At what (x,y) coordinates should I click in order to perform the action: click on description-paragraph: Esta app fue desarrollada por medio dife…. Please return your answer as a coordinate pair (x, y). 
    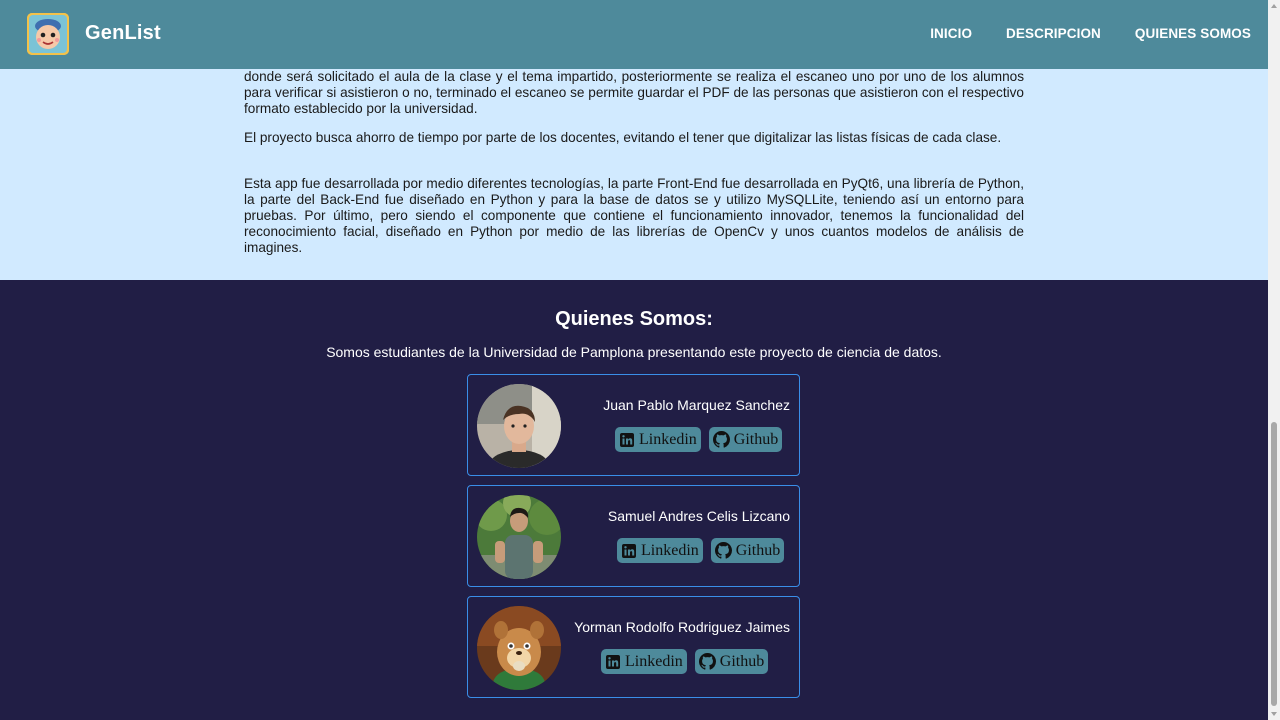
    Looking at the image, I should click on (634, 215).